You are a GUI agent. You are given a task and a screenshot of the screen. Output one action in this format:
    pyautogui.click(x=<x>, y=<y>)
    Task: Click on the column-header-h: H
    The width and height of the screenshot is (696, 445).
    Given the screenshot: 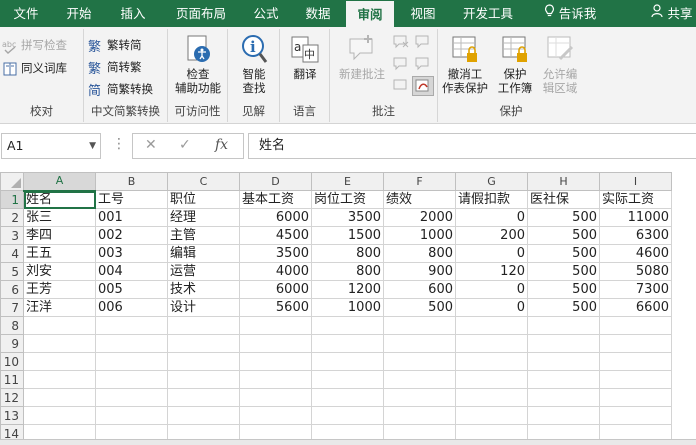 What is the action you would take?
    pyautogui.click(x=563, y=181)
    